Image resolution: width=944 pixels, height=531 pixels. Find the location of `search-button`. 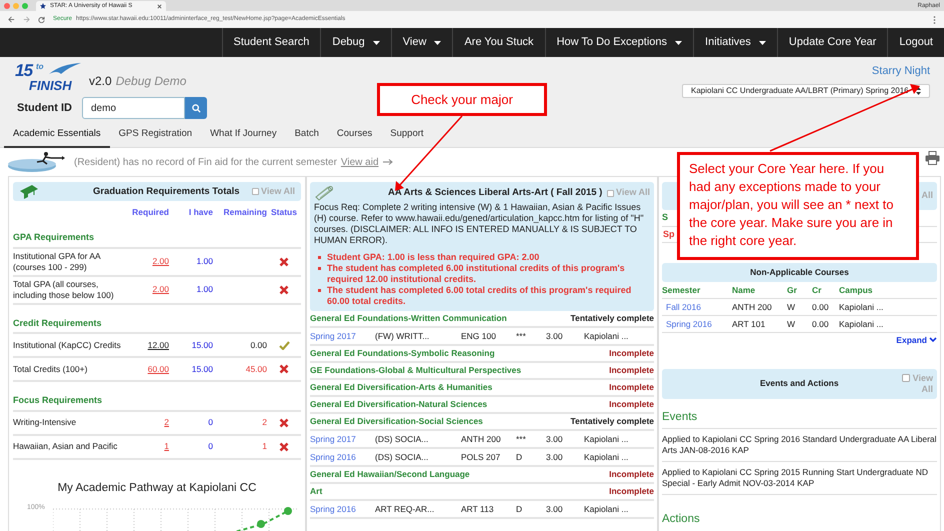

search-button is located at coordinates (196, 108).